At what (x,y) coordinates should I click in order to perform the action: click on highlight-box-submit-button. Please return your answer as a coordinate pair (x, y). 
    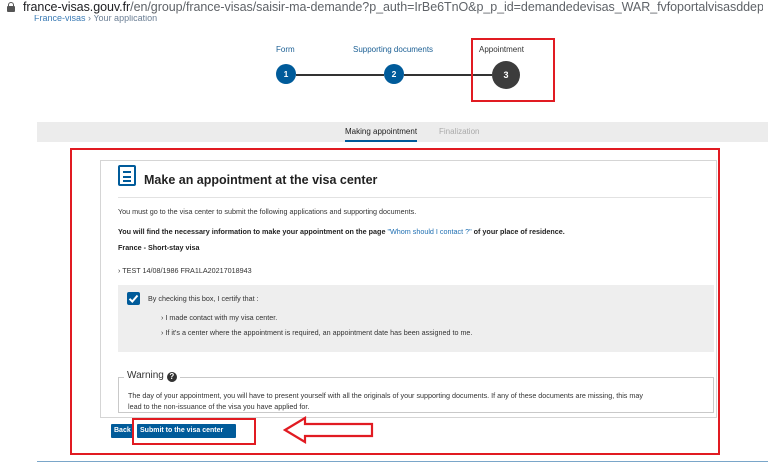
    Looking at the image, I should click on (194, 431).